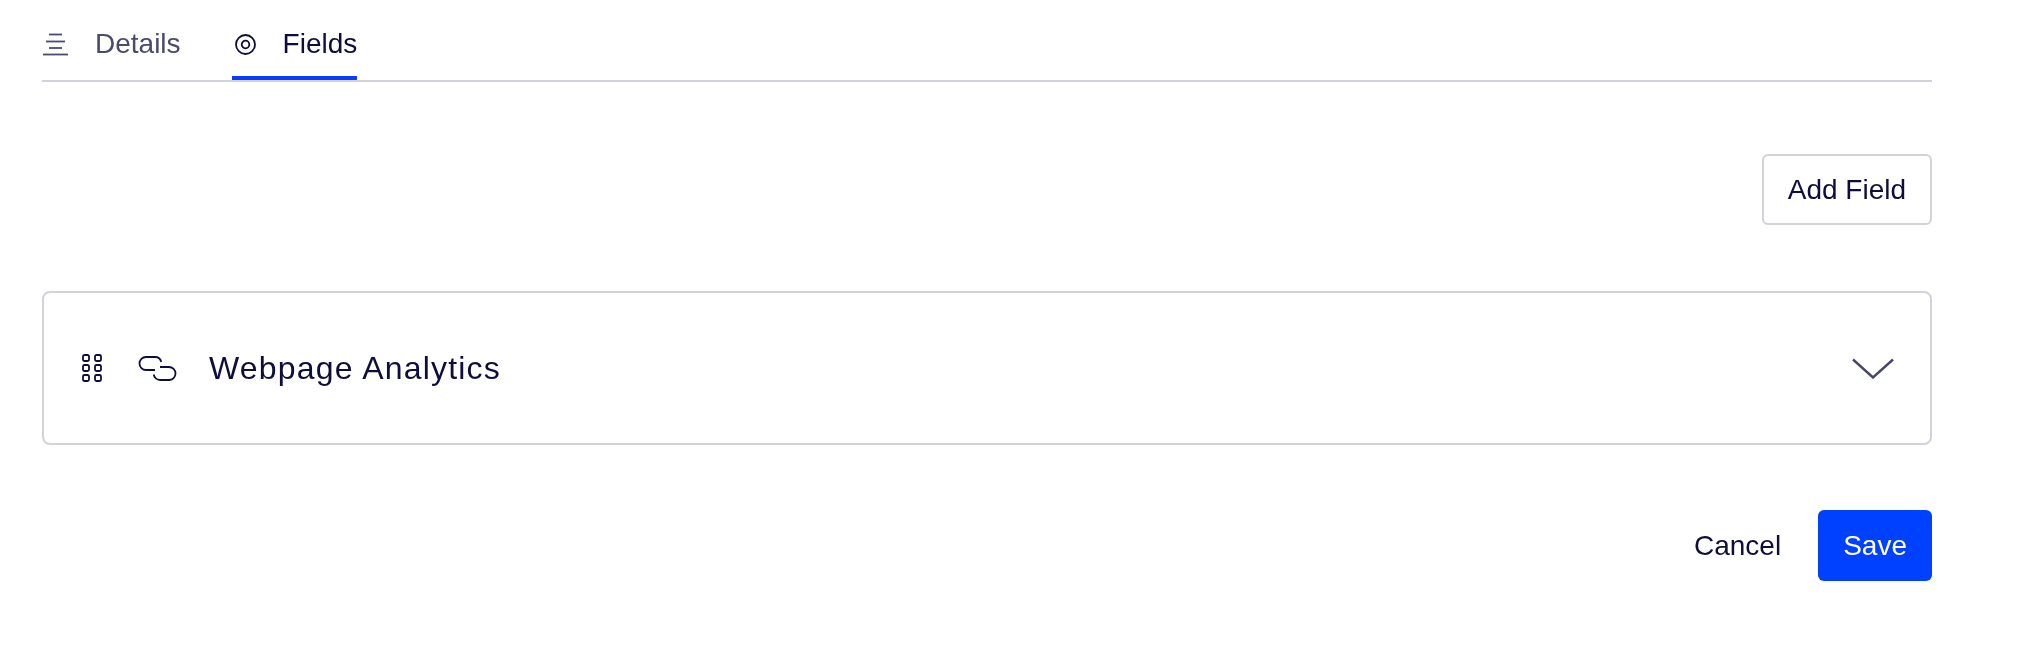 Image resolution: width=2020 pixels, height=658 pixels. I want to click on drag-handle-icon, so click(92, 368).